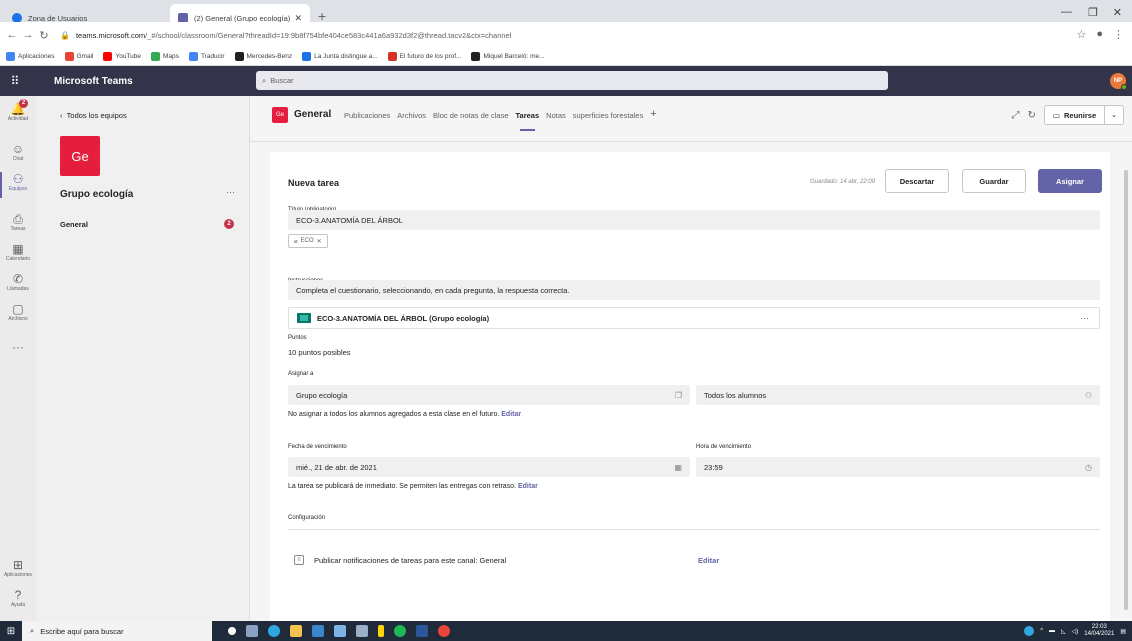 The image size is (1132, 641). Describe the element at coordinates (994, 181) in the screenshot. I see `save-button: Guardar` at that location.